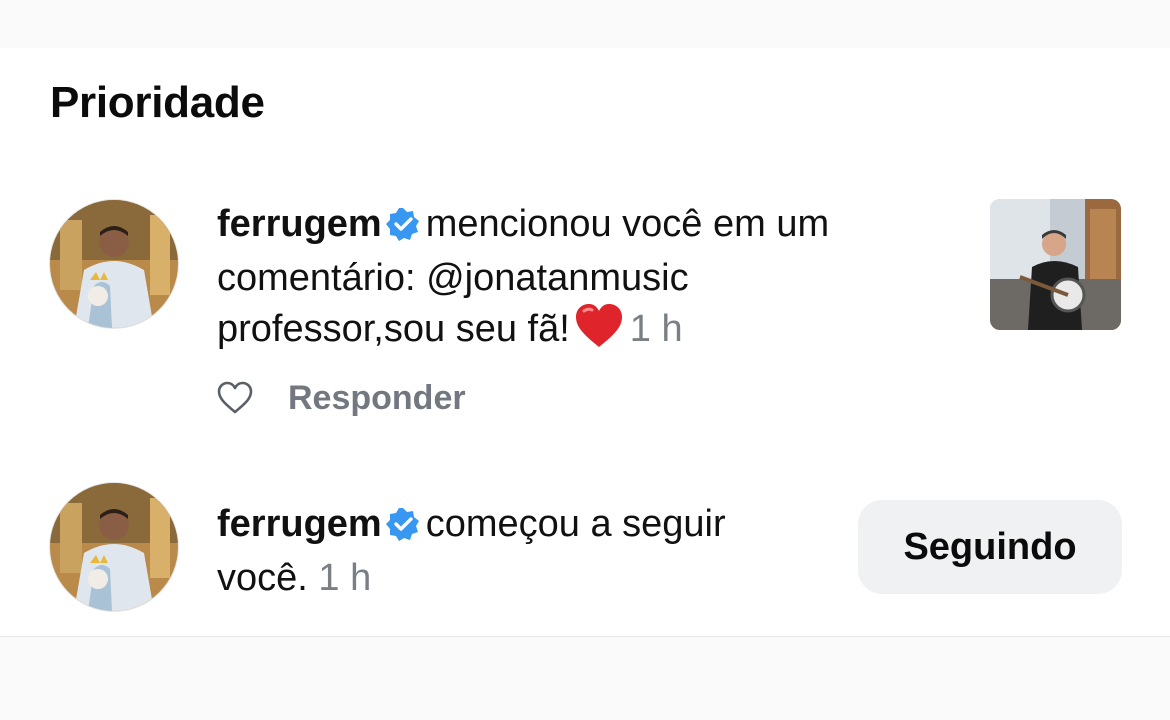 The image size is (1170, 720). Describe the element at coordinates (235, 398) in the screenshot. I see `like-heart-icon` at that location.